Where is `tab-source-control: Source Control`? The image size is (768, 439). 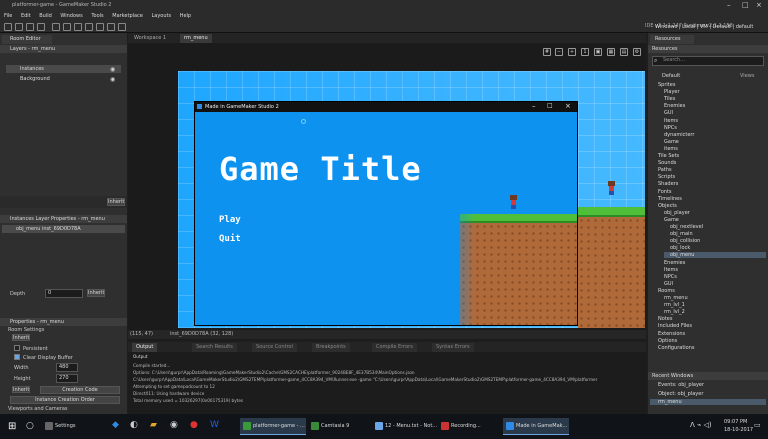 tab-source-control: Source Control is located at coordinates (274, 347).